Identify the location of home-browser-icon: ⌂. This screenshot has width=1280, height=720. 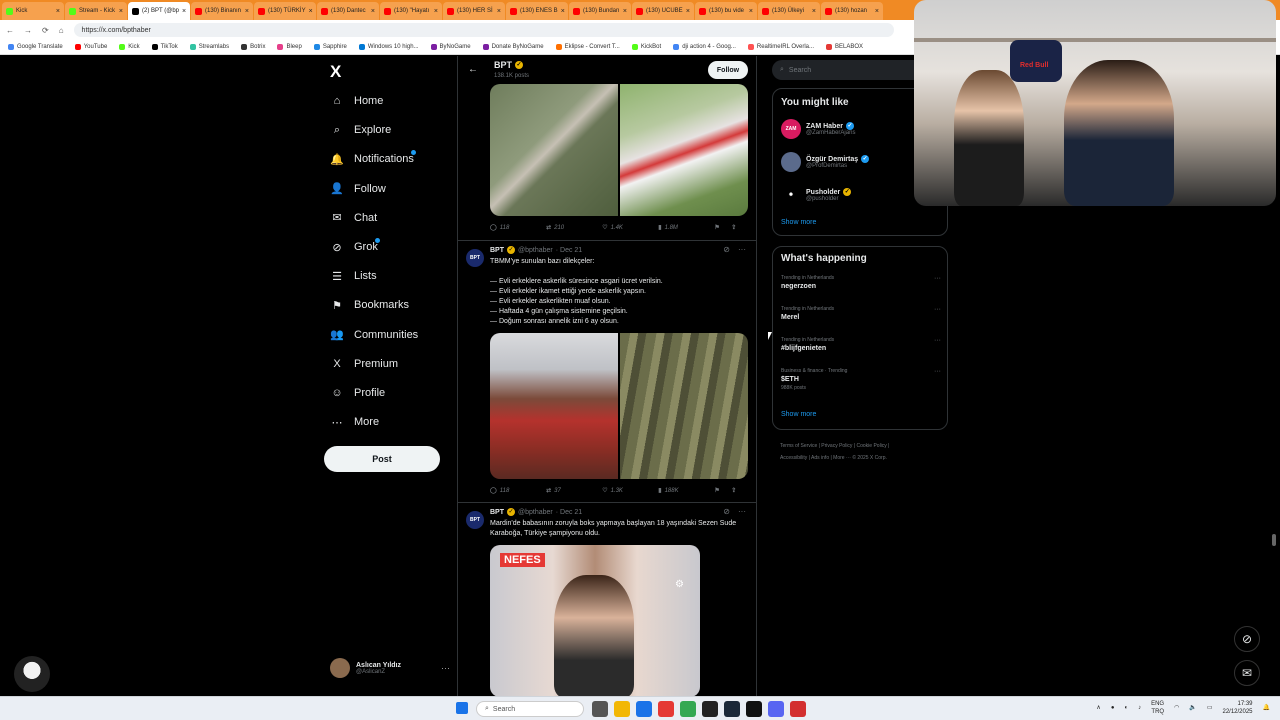
(61, 30).